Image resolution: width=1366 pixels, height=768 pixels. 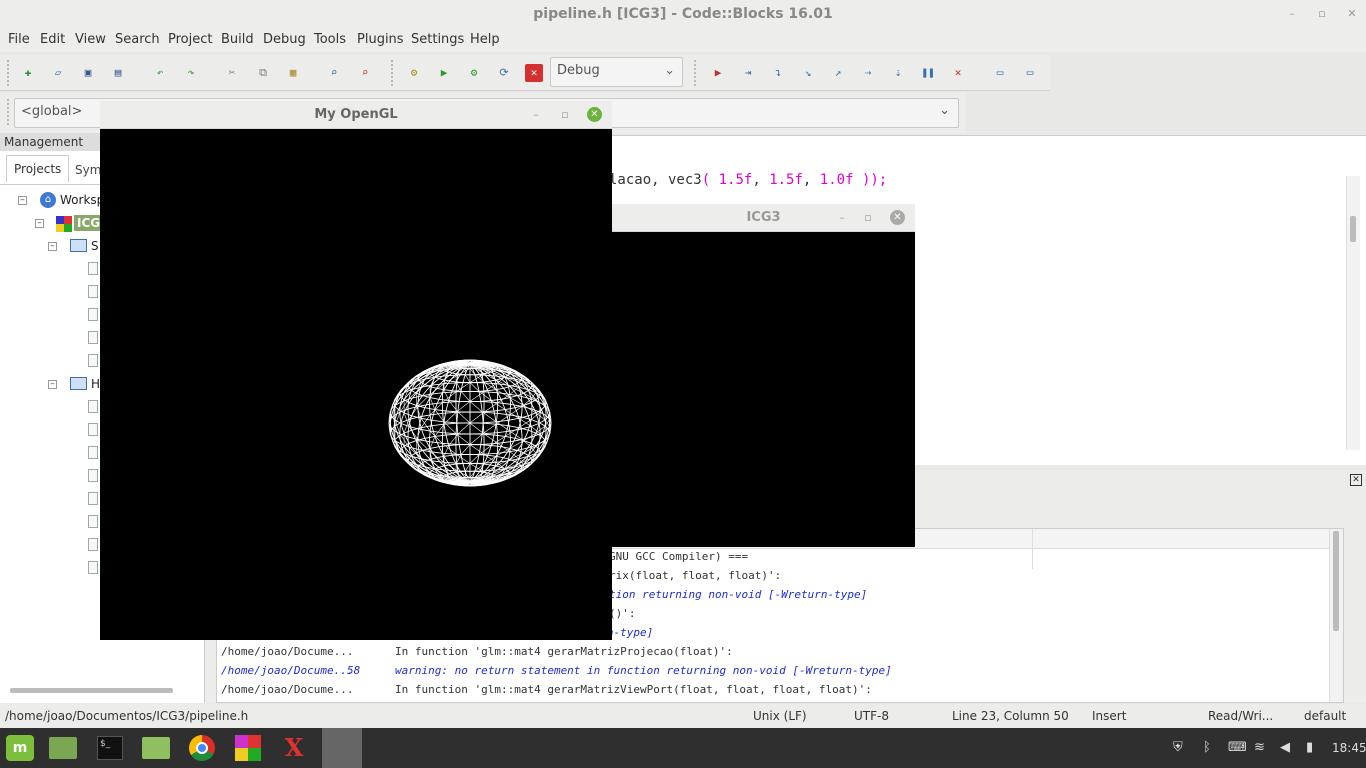 What do you see at coordinates (778, 73) in the screenshot?
I see `next-line-icon: ↴` at bounding box center [778, 73].